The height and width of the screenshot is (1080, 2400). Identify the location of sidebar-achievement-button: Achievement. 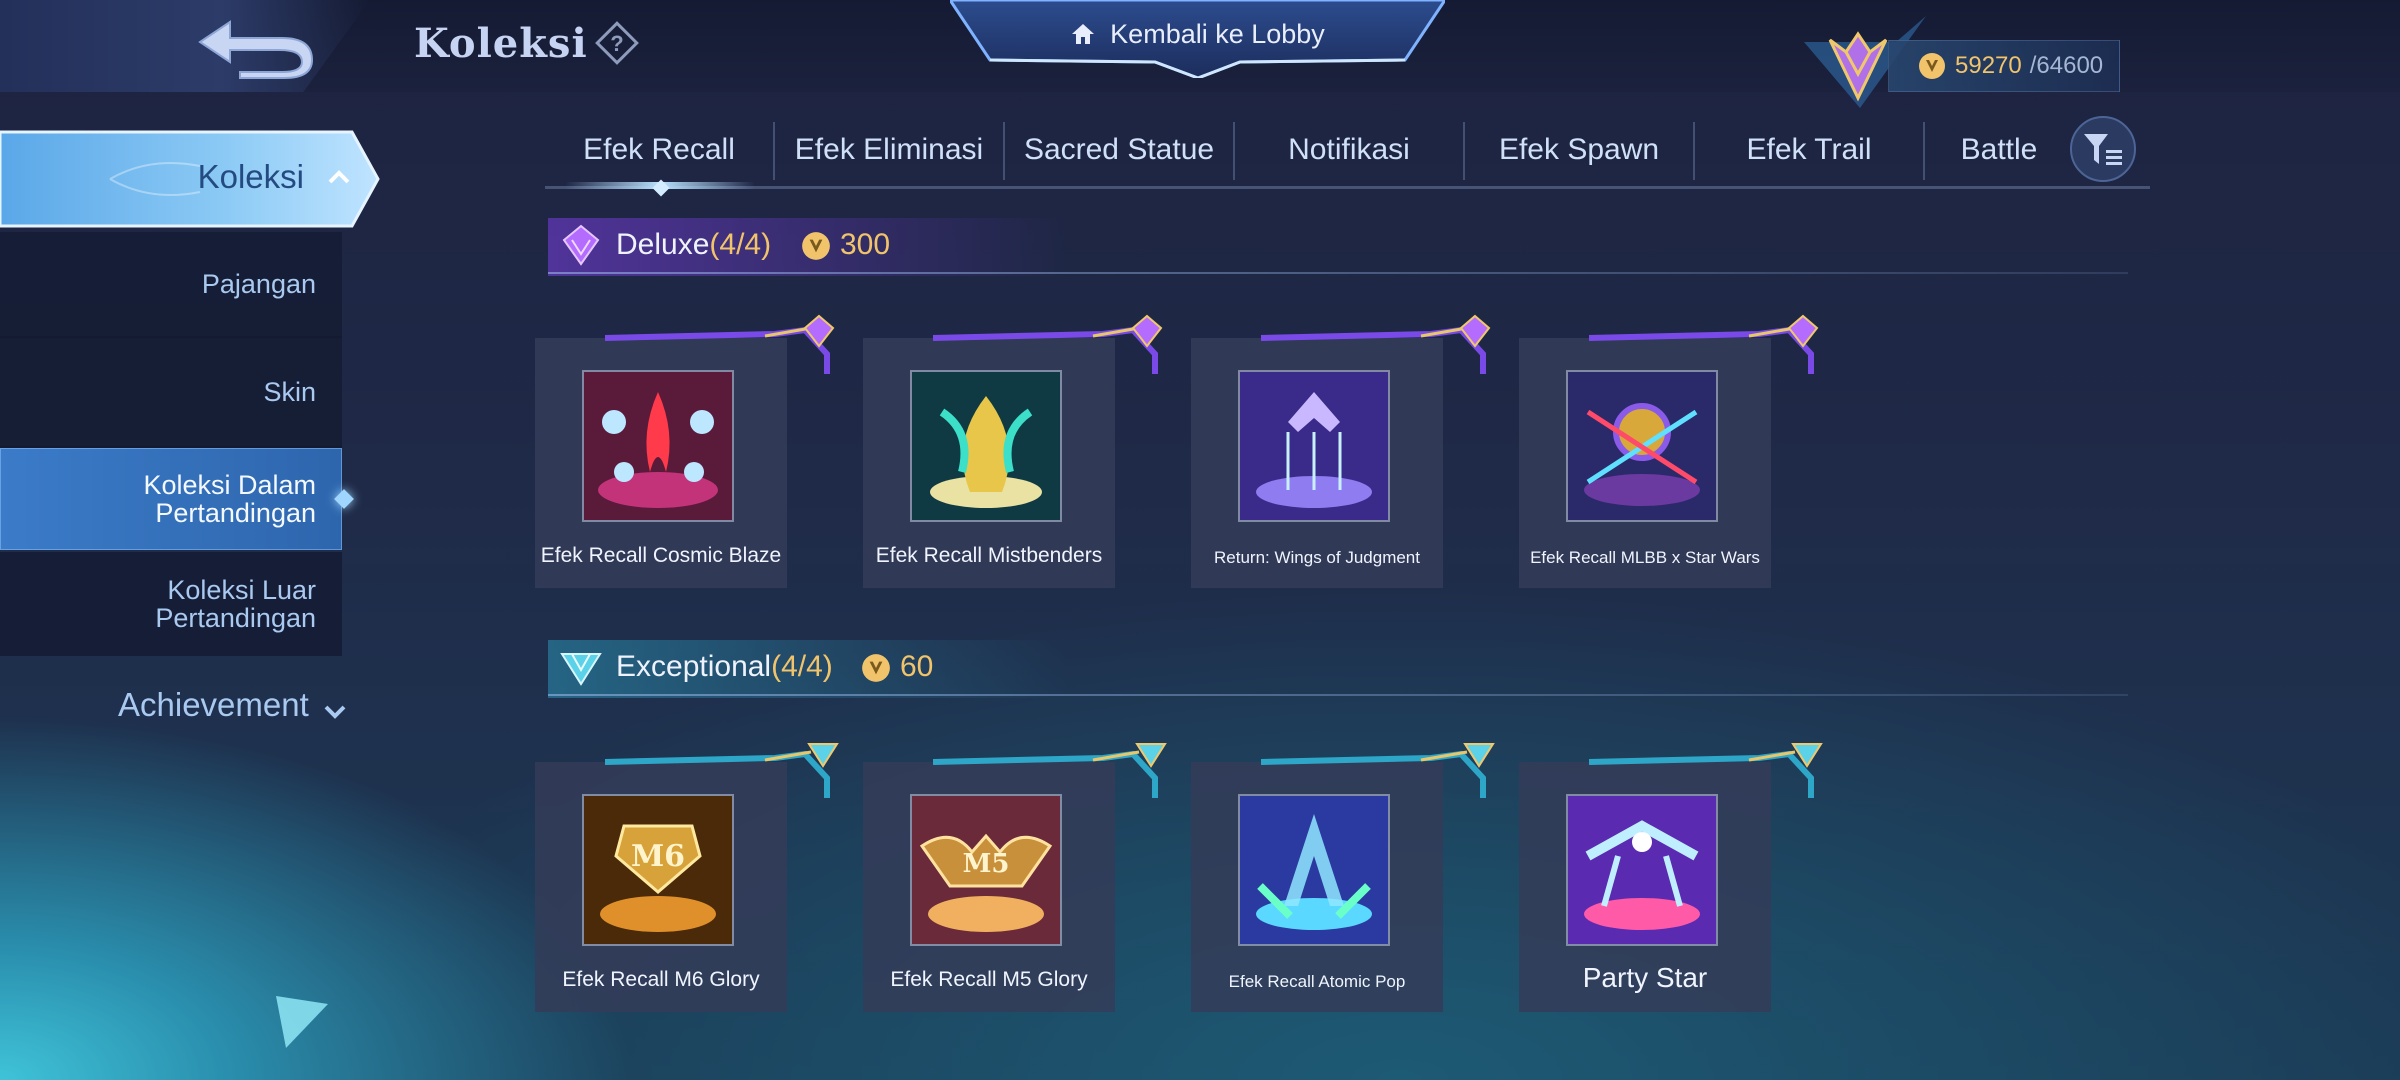
(232, 705).